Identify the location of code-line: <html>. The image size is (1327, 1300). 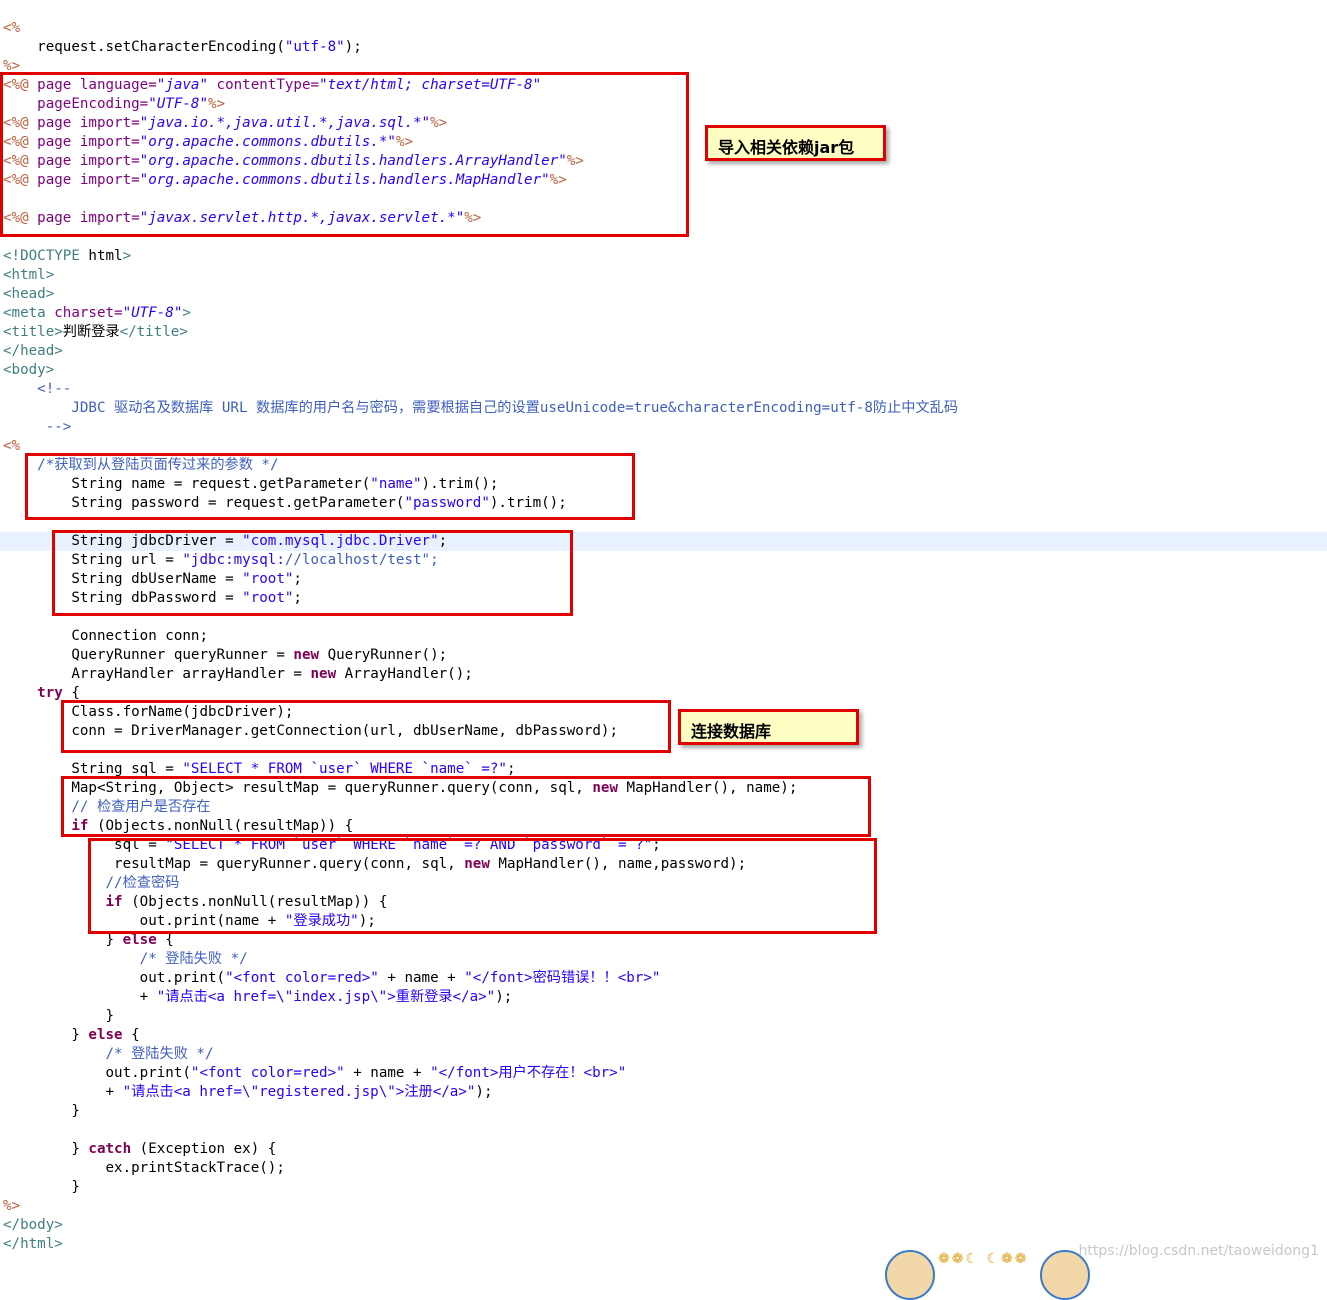
(29, 275).